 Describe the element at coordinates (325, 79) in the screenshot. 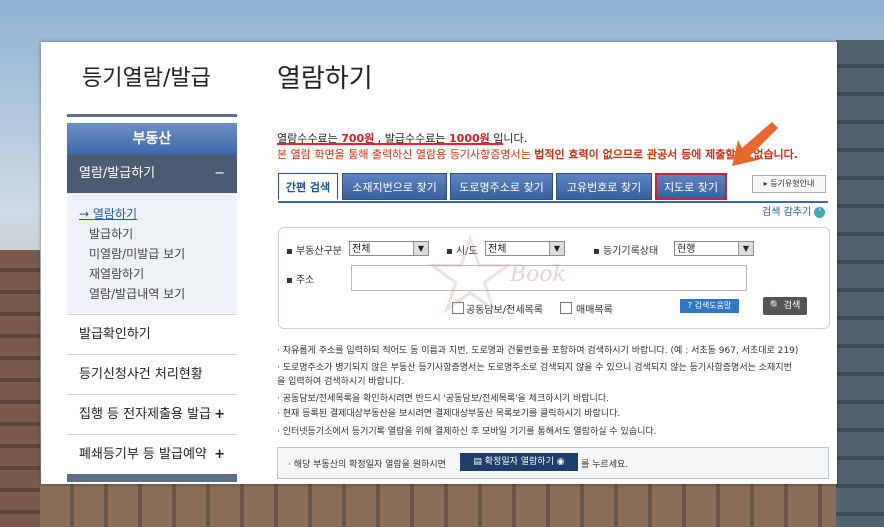

I see `page-title: 열람하기` at that location.